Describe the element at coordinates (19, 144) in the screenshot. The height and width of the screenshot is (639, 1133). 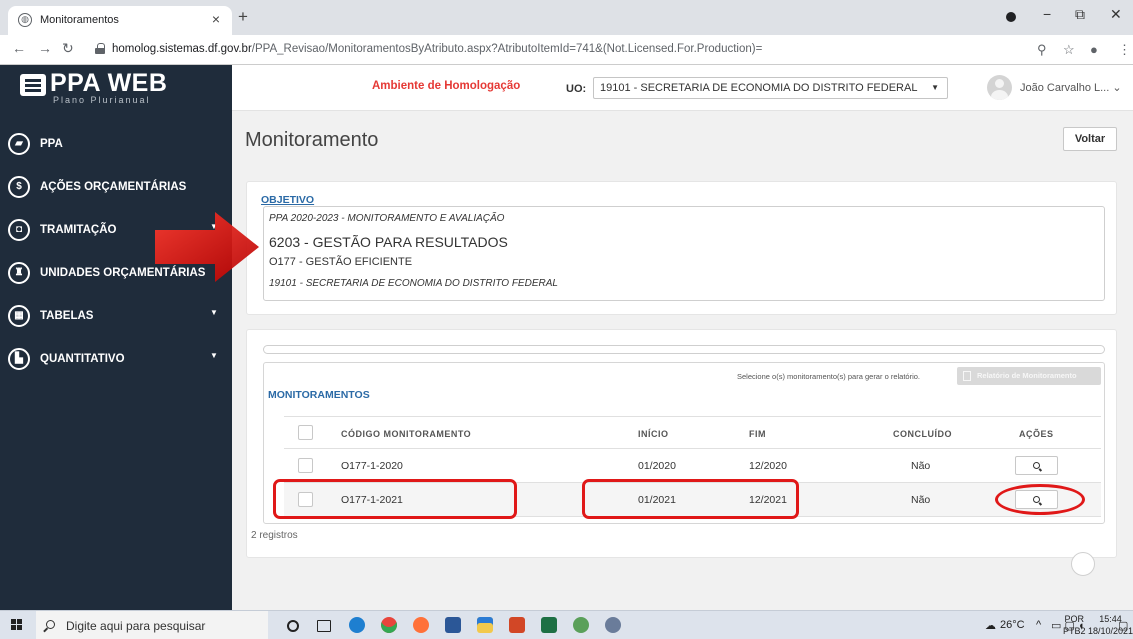
I see `book-icon: ▰` at that location.